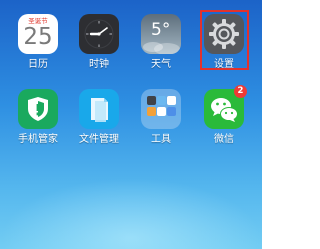 This screenshot has width=320, height=249. What do you see at coordinates (240, 91) in the screenshot?
I see `notification-badge: 2` at bounding box center [240, 91].